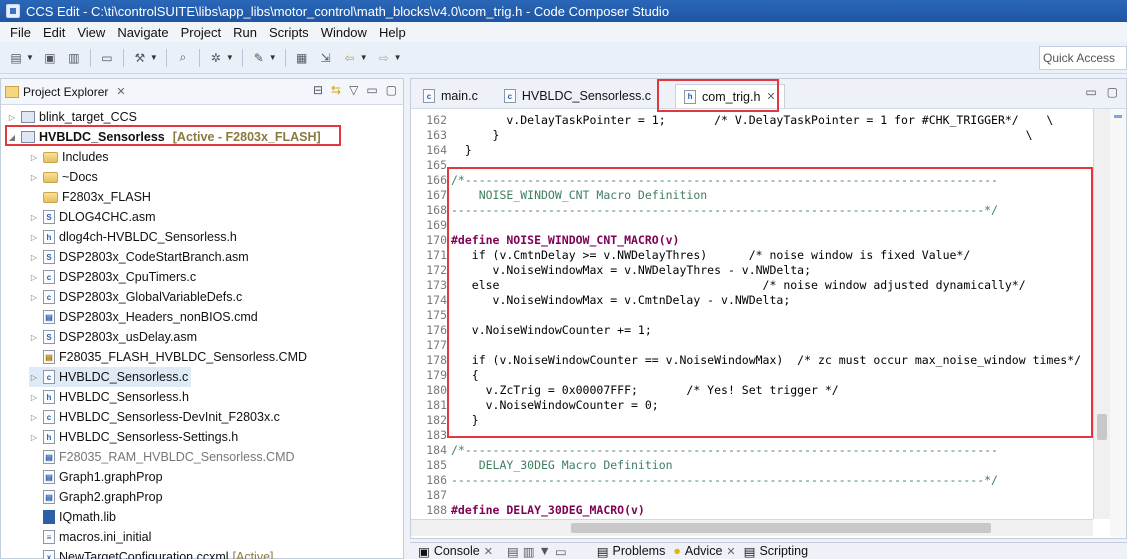  What do you see at coordinates (398, 57) in the screenshot?
I see `forward-dropdown-icon: ▼` at bounding box center [398, 57].